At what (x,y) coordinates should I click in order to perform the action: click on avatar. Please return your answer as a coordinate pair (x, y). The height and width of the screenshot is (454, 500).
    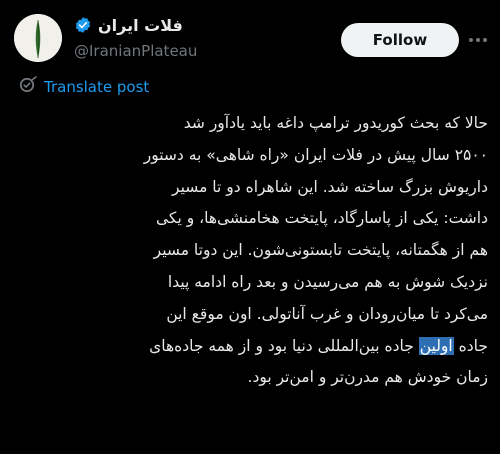
    Looking at the image, I should click on (38, 38).